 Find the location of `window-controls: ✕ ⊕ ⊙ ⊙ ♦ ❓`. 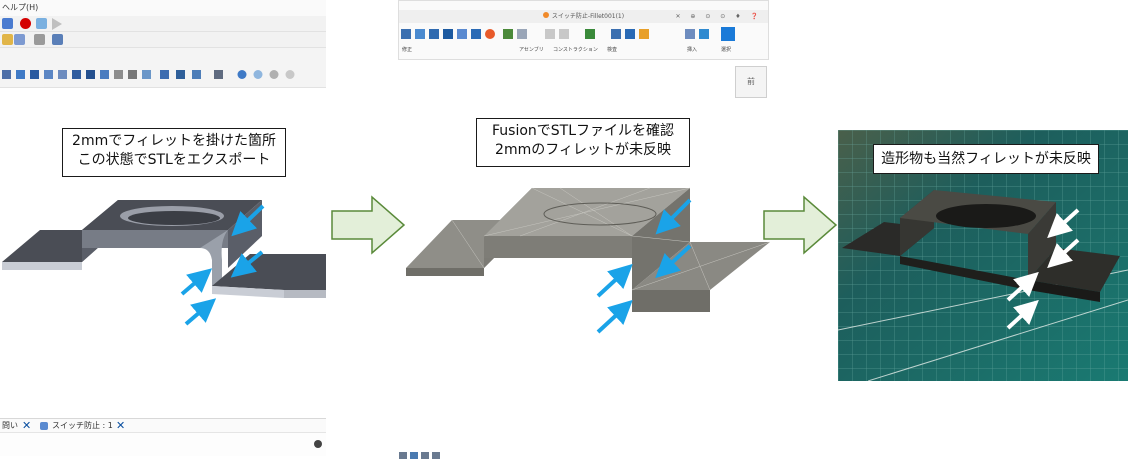

window-controls: ✕ ⊕ ⊙ ⊙ ♦ ❓ is located at coordinates (719, 16).